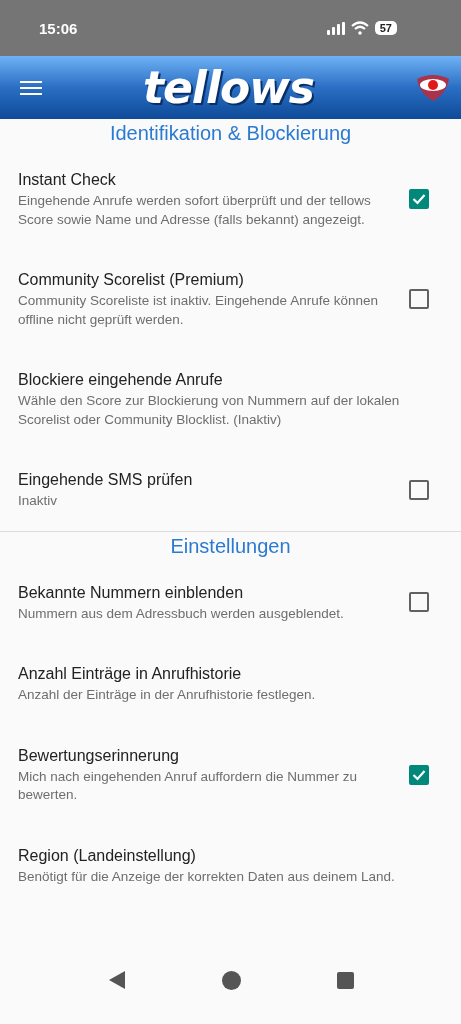  I want to click on home-icon, so click(231, 980).